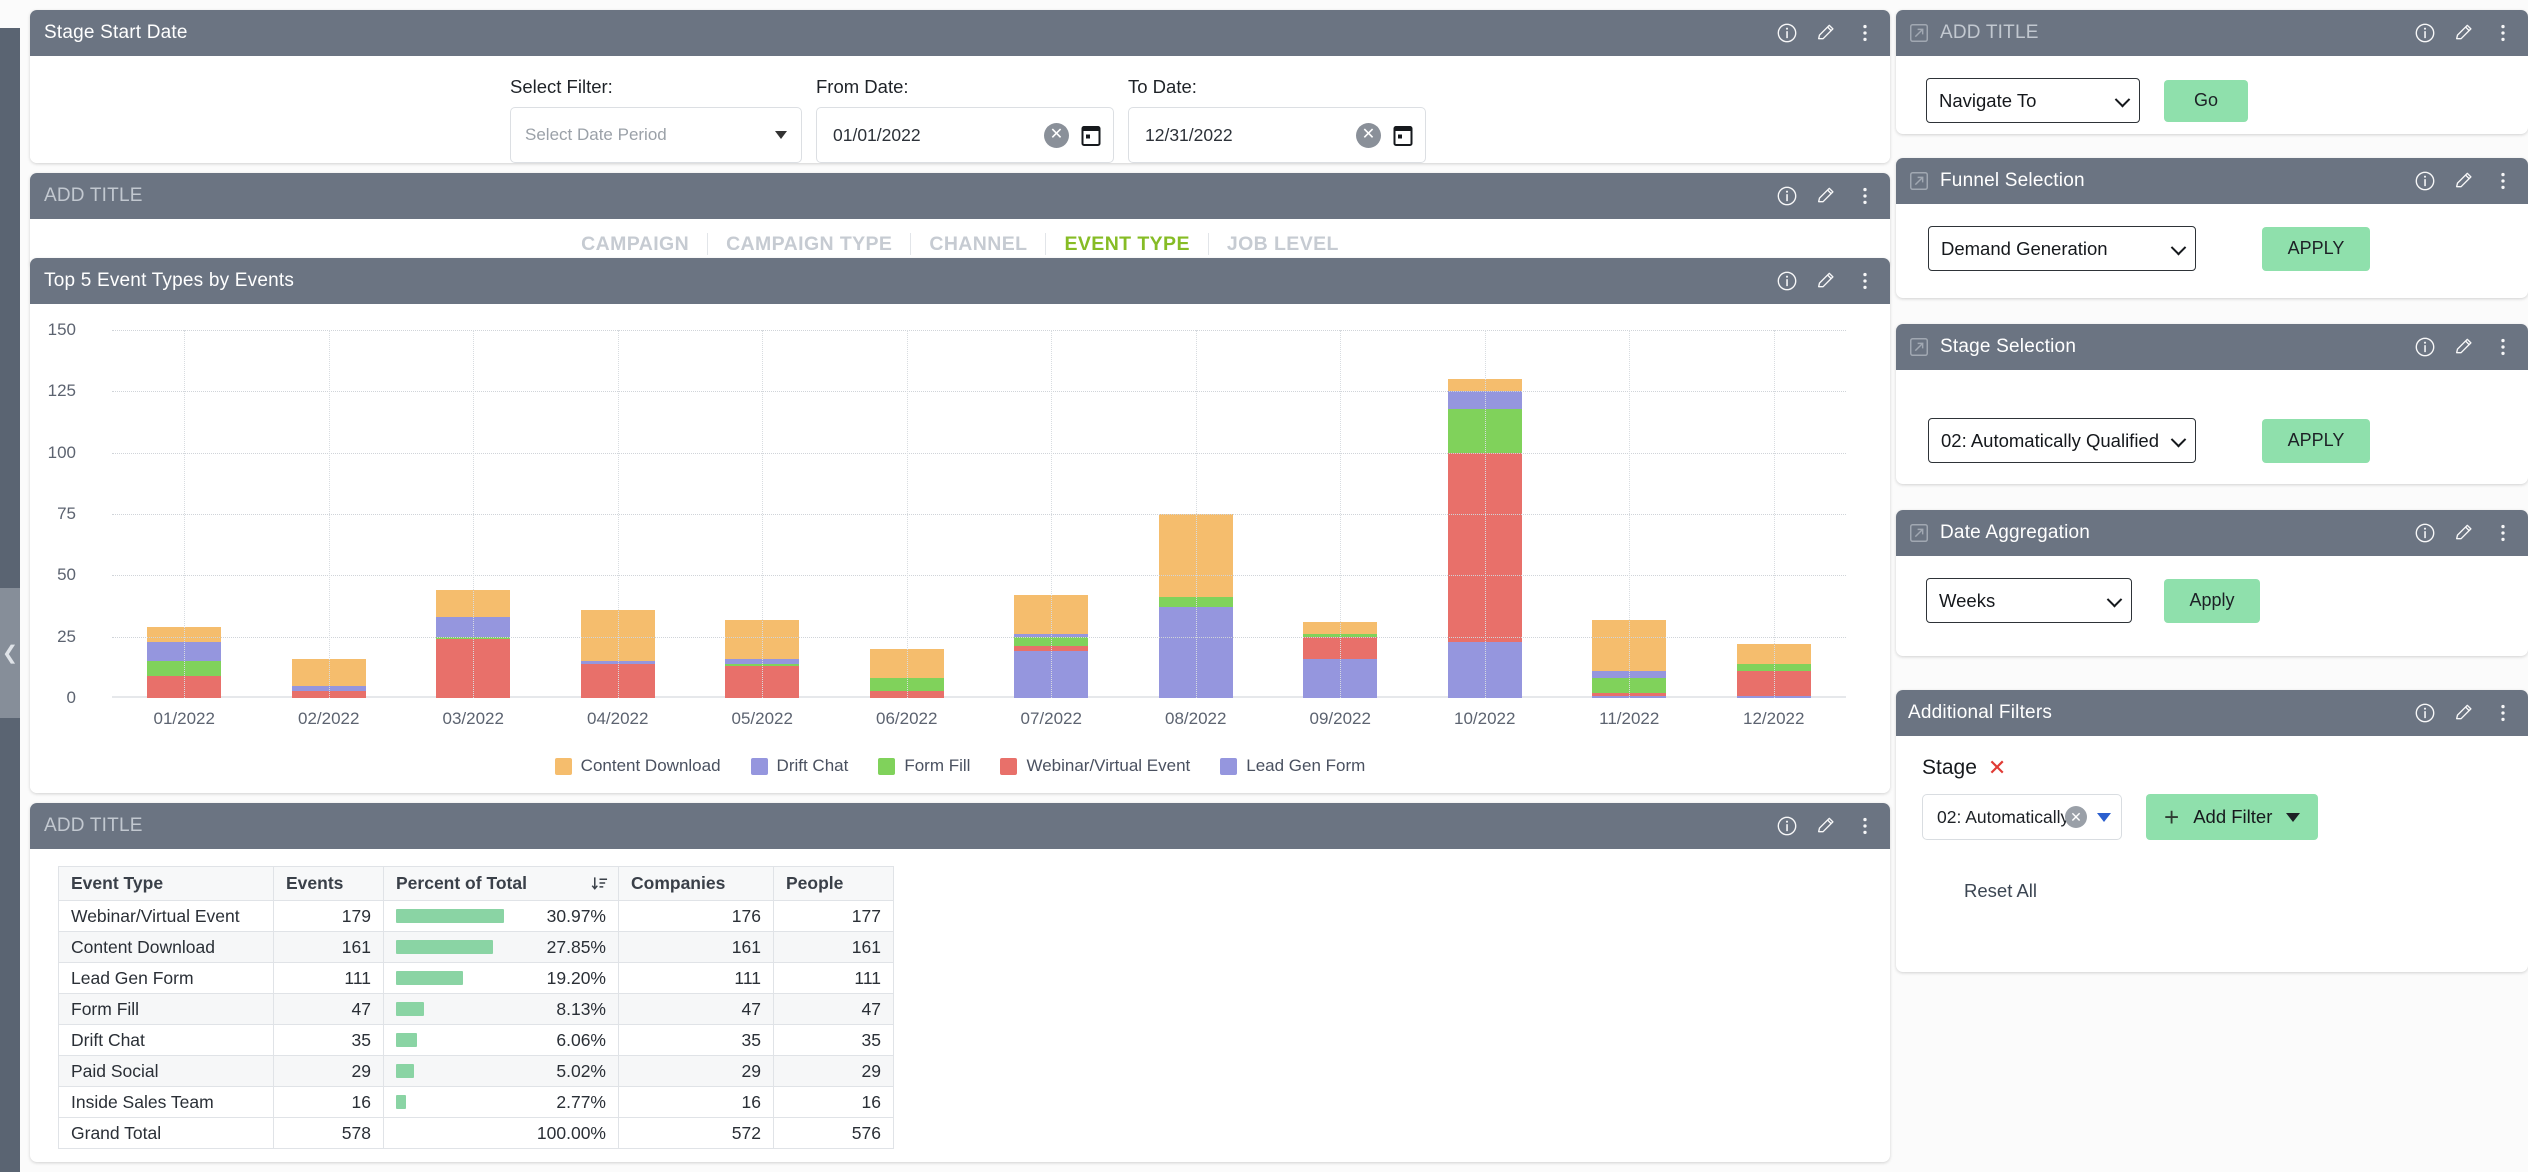 Image resolution: width=2528 pixels, height=1172 pixels. What do you see at coordinates (1283, 244) in the screenshot?
I see `tab-job-level: JOB LEVEL` at bounding box center [1283, 244].